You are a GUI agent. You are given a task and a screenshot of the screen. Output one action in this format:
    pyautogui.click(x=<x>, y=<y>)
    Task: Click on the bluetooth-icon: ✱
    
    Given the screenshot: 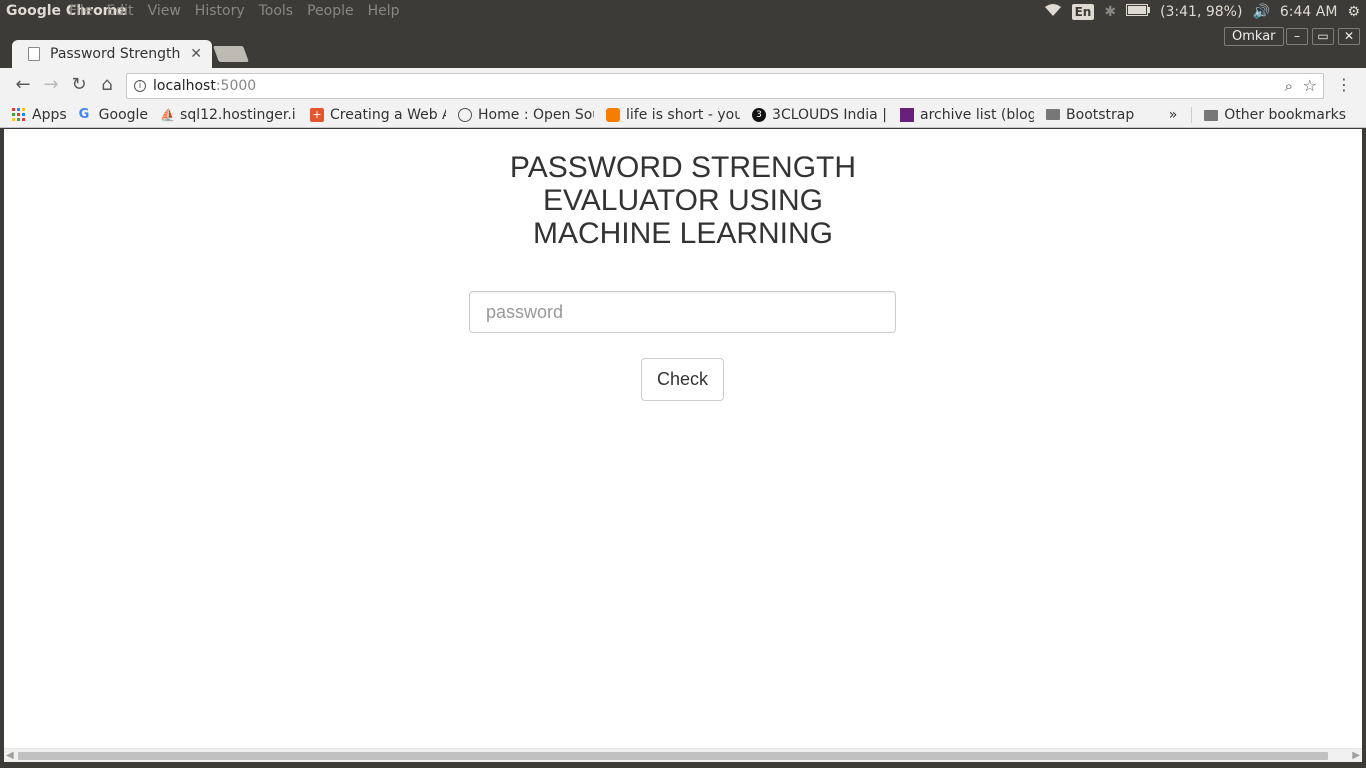 What is the action you would take?
    pyautogui.click(x=1110, y=12)
    